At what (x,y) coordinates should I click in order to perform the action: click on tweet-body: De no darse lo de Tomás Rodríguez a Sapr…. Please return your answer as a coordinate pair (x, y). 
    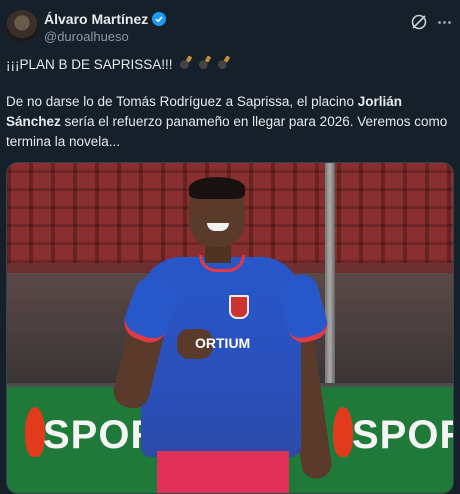
    Looking at the image, I should click on (231, 122).